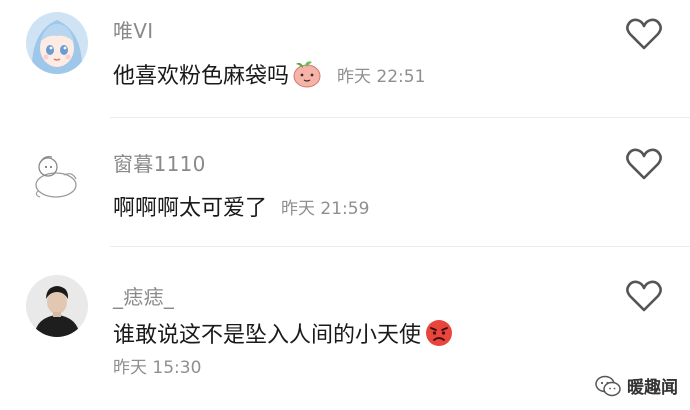  Describe the element at coordinates (267, 335) in the screenshot. I see `comment-text: 谁敢说这不是坠入人间的小天使` at that location.